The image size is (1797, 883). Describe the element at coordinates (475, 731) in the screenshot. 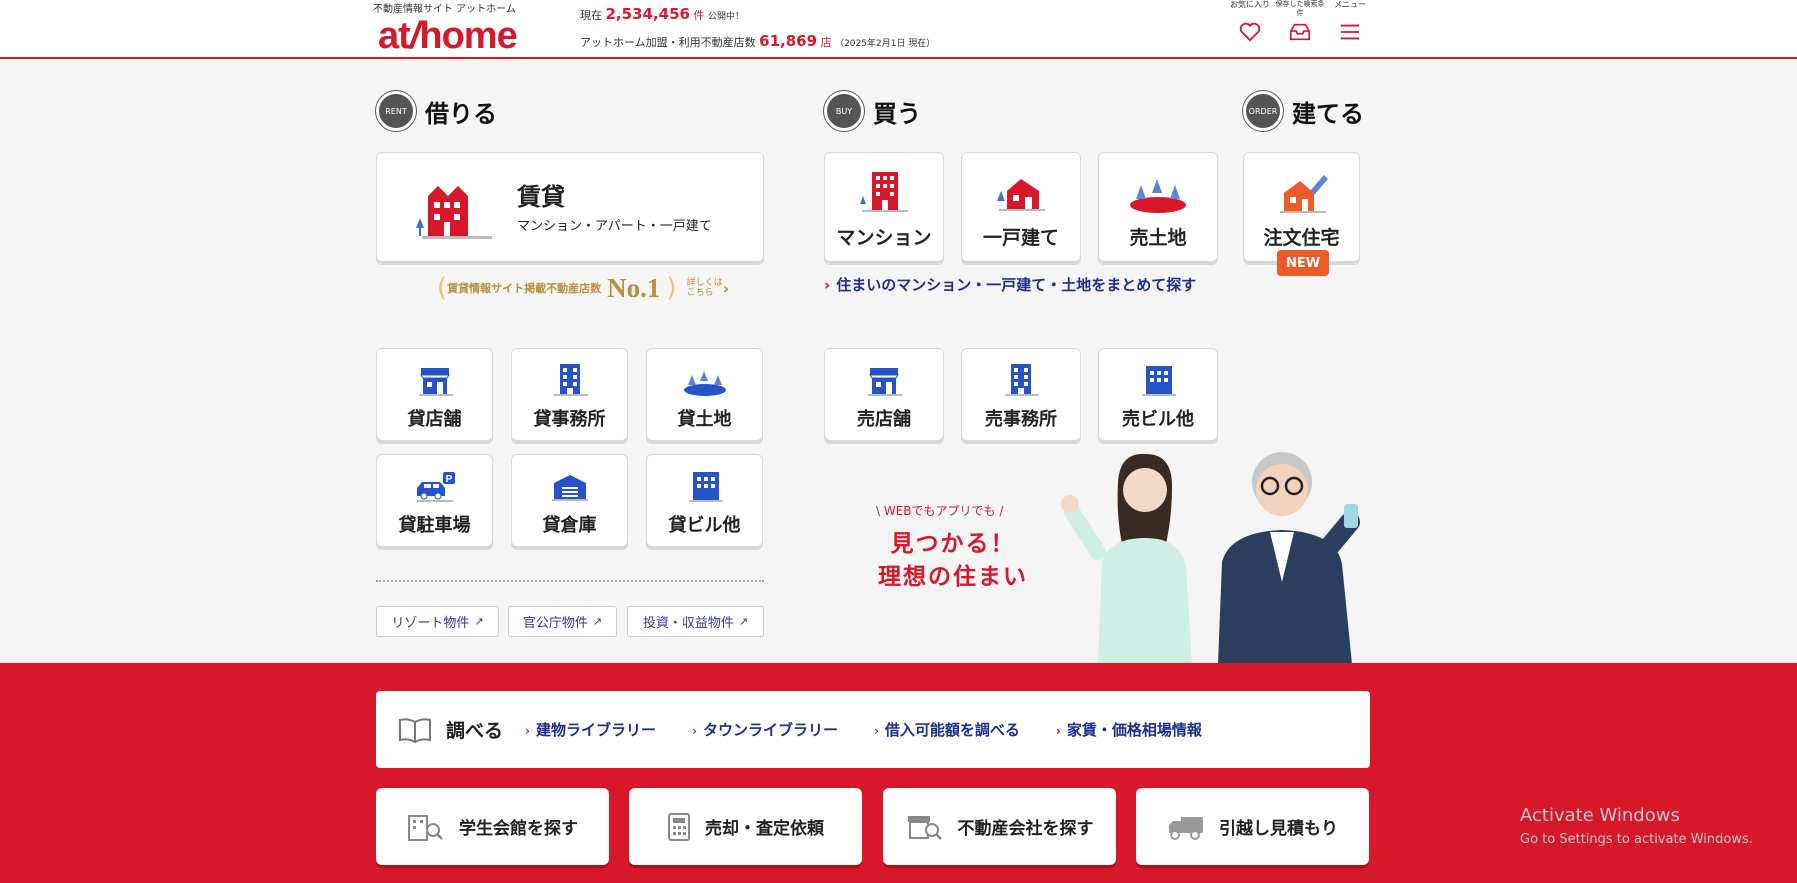

I see `research-title: 調べる` at that location.